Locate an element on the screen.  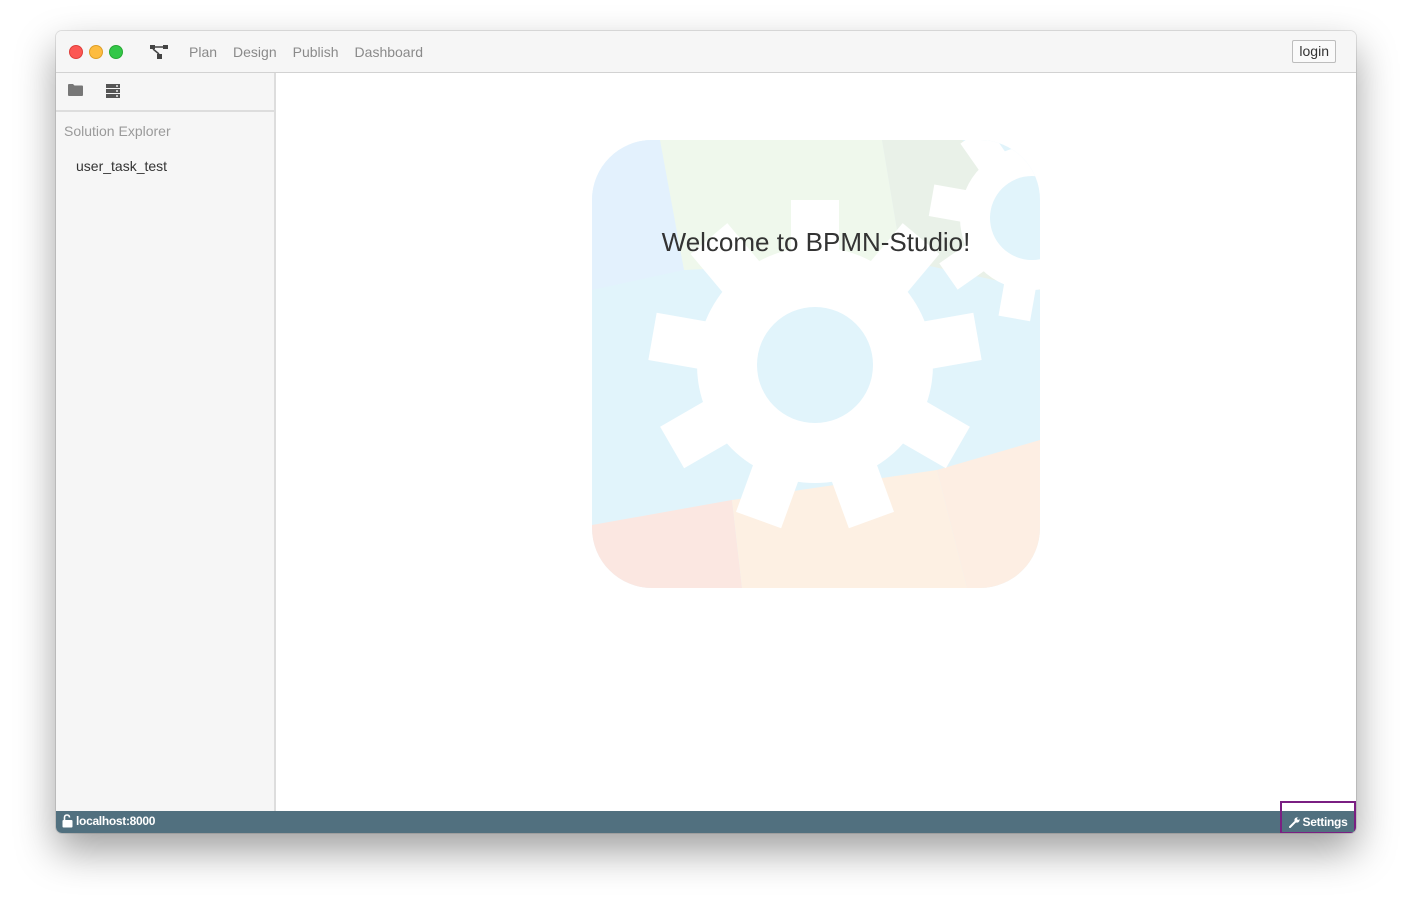
title-bar: Plan Design Publish Dashboard login is located at coordinates (706, 52).